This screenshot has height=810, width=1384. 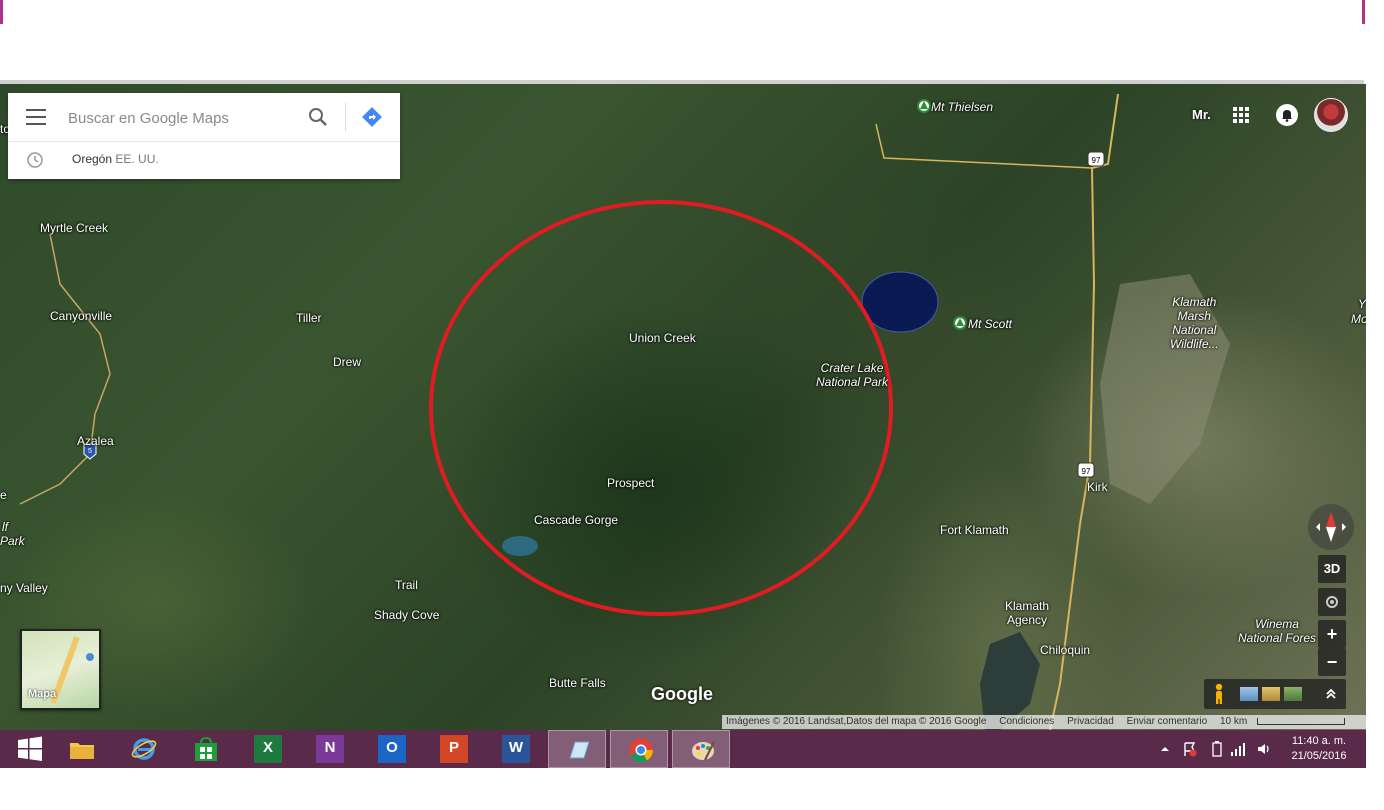 I want to click on notifications-bell-icon, so click(x=1287, y=115).